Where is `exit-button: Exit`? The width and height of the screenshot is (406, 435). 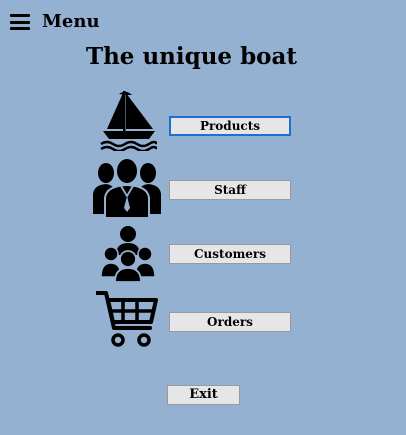
exit-button: Exit is located at coordinates (203, 395).